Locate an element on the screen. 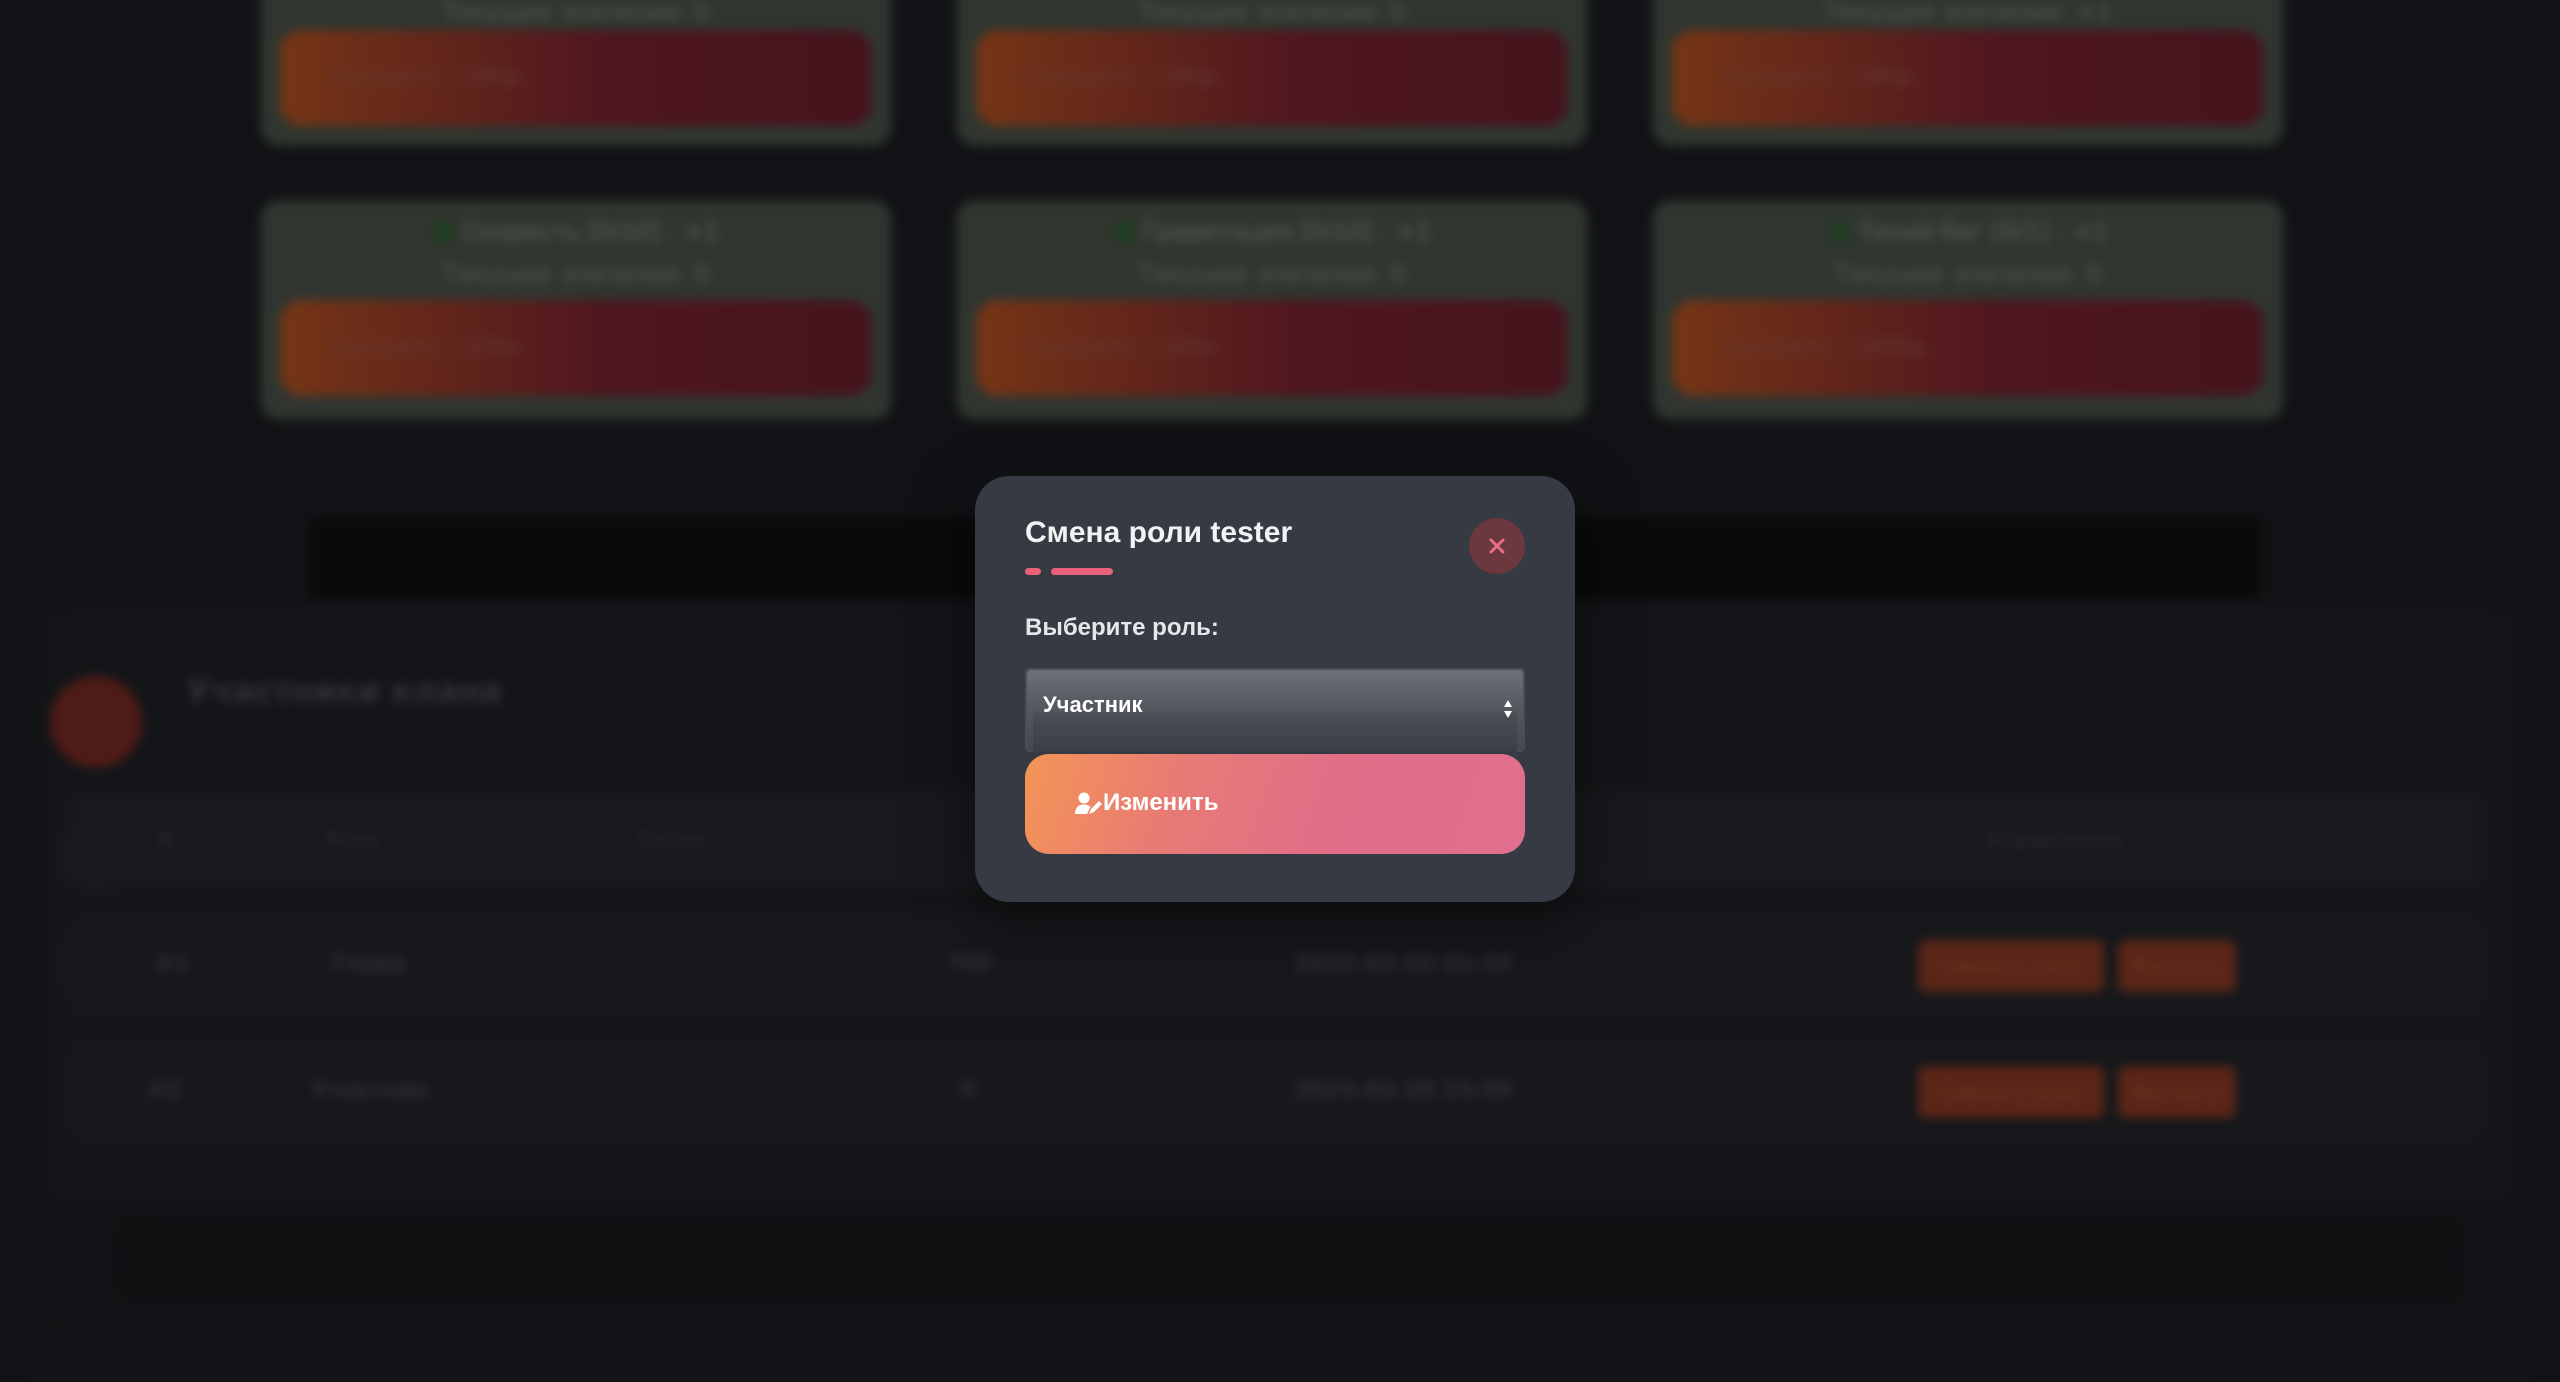 The height and width of the screenshot is (1382, 2560). submit-label: Изменить is located at coordinates (1161, 802).